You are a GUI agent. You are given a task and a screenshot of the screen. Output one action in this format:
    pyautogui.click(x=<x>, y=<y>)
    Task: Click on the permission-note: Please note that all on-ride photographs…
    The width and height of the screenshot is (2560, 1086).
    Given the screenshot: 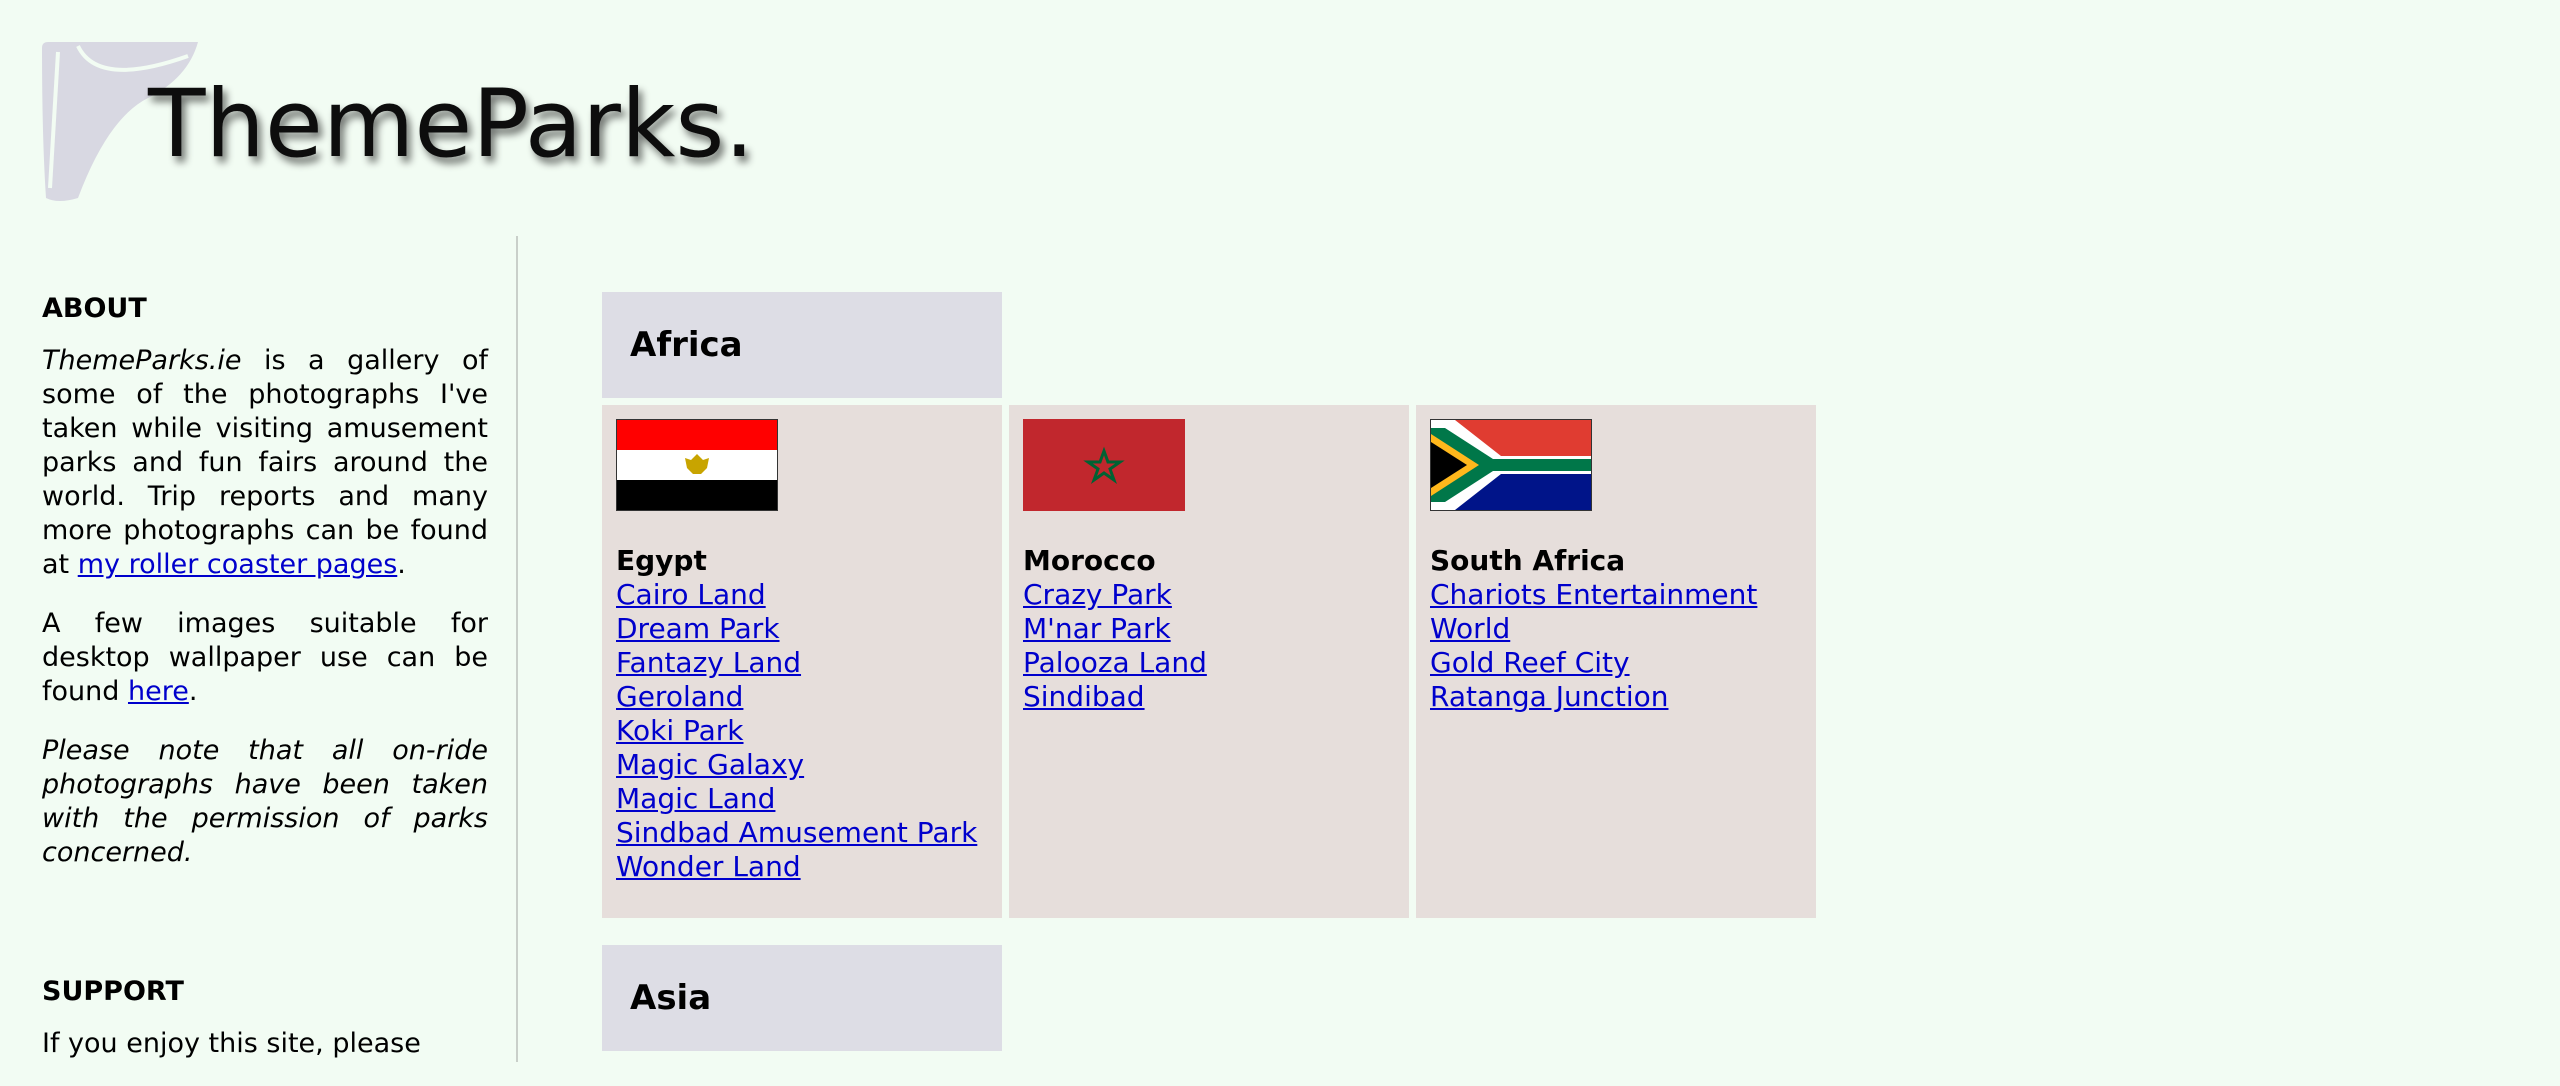 What is the action you would take?
    pyautogui.click(x=265, y=801)
    